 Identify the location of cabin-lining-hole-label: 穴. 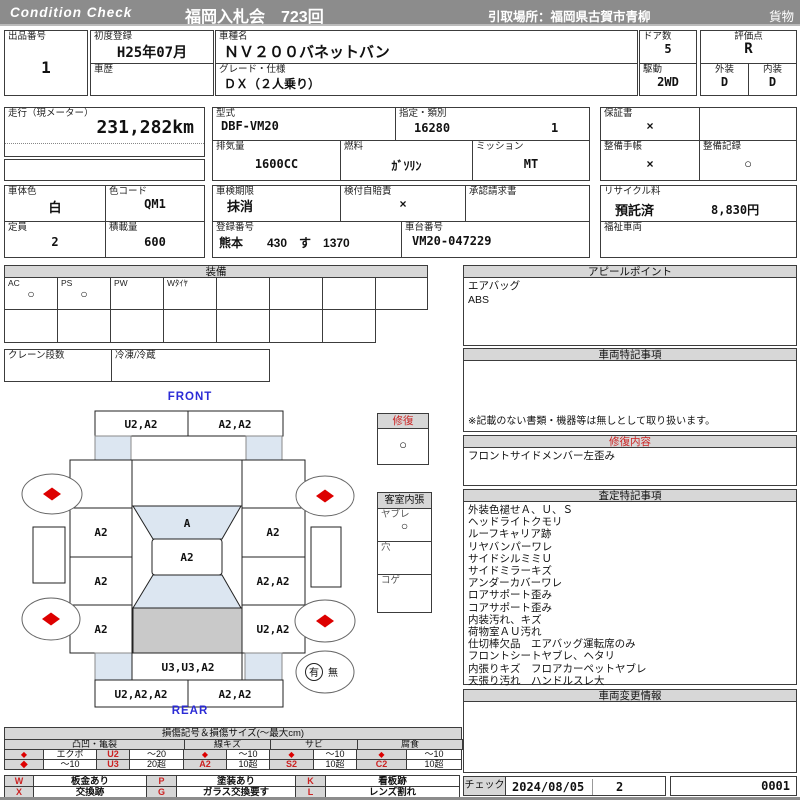
(386, 547).